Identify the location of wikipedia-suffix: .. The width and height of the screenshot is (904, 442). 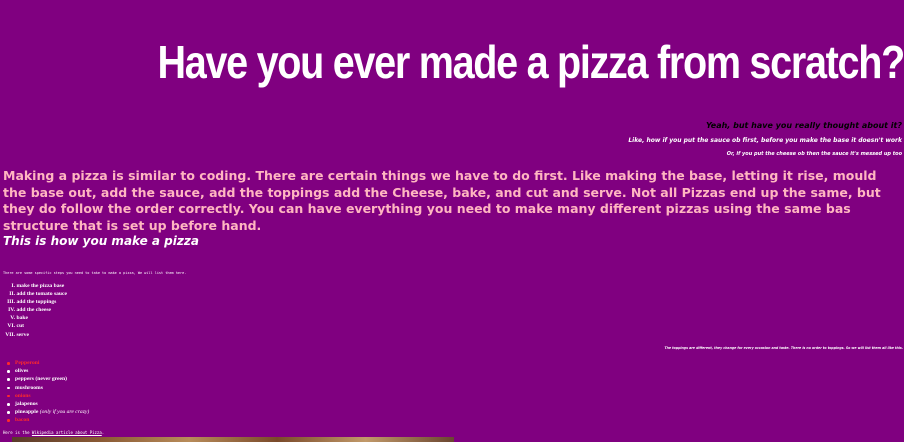
(103, 432).